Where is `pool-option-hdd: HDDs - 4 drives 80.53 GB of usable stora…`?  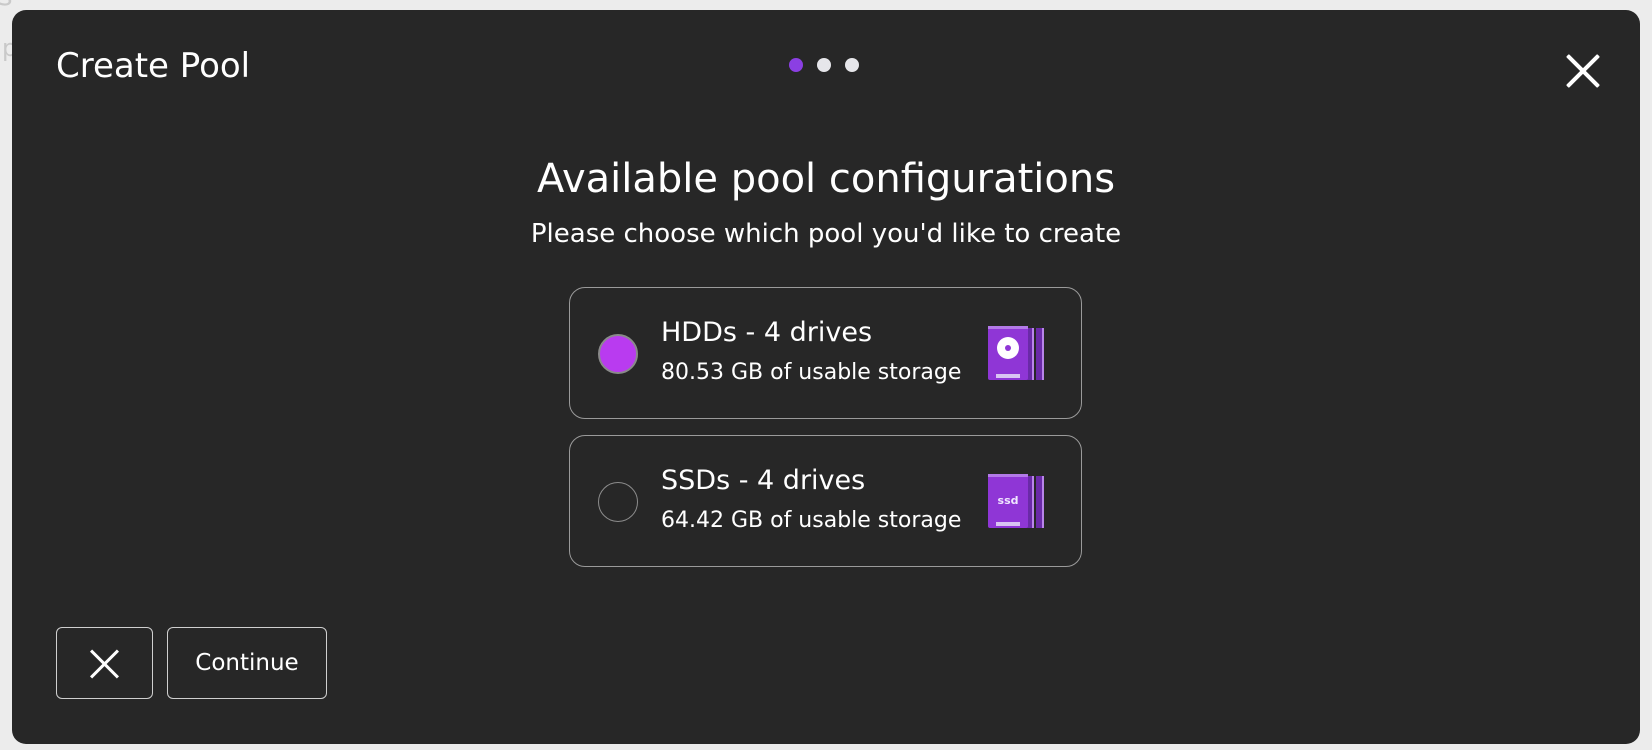 pool-option-hdd: HDDs - 4 drives 80.53 GB of usable stora… is located at coordinates (825, 353).